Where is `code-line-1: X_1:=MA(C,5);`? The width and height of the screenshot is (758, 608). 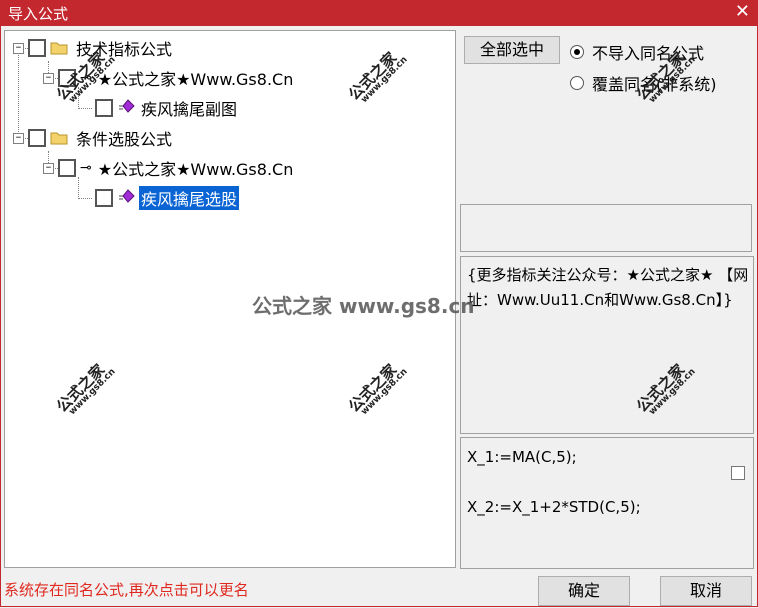
code-line-1: X_1:=MA(C,5); is located at coordinates (522, 457).